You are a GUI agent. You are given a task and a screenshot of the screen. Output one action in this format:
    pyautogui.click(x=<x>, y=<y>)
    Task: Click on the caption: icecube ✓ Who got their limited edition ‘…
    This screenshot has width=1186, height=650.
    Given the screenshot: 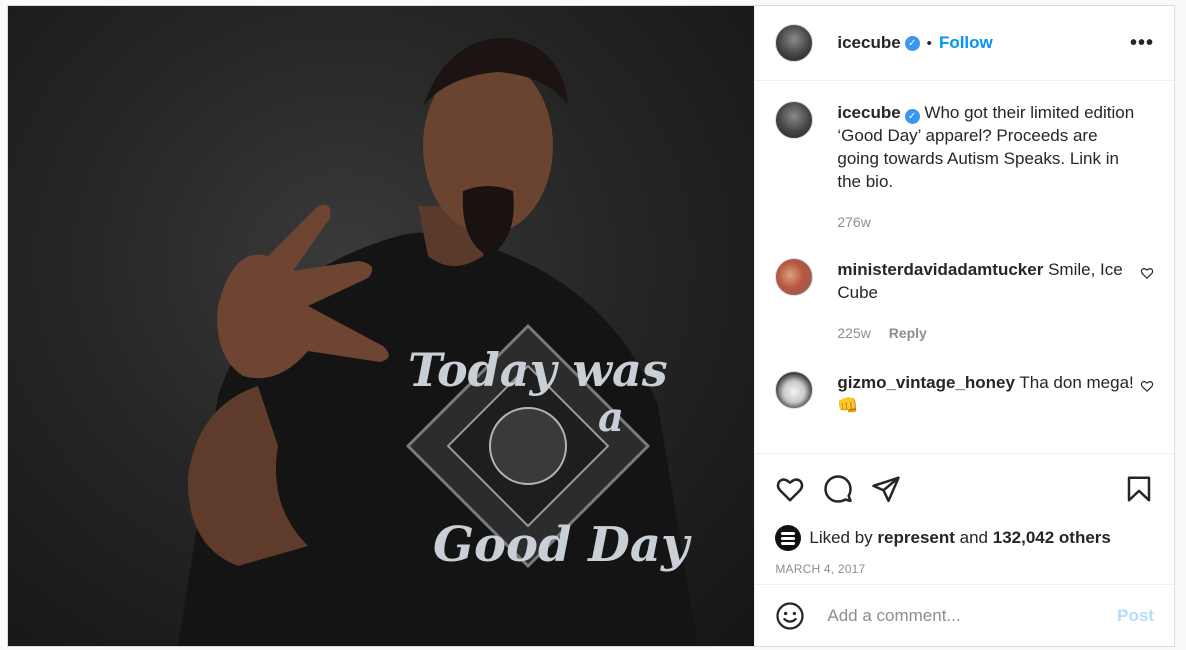 What is the action you would take?
    pyautogui.click(x=964, y=167)
    